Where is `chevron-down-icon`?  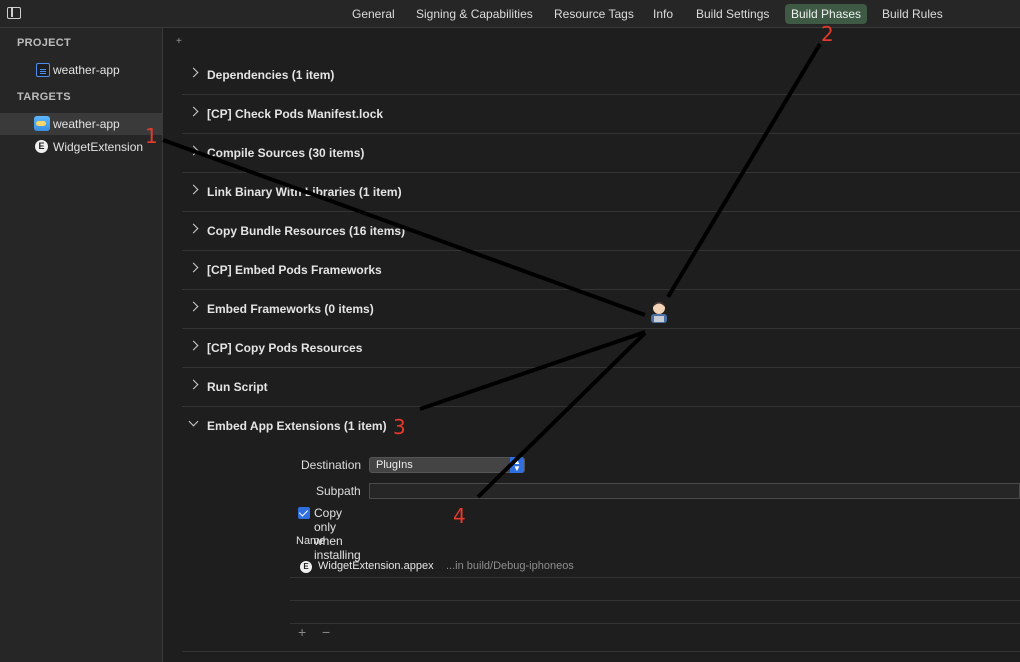 chevron-down-icon is located at coordinates (193, 421).